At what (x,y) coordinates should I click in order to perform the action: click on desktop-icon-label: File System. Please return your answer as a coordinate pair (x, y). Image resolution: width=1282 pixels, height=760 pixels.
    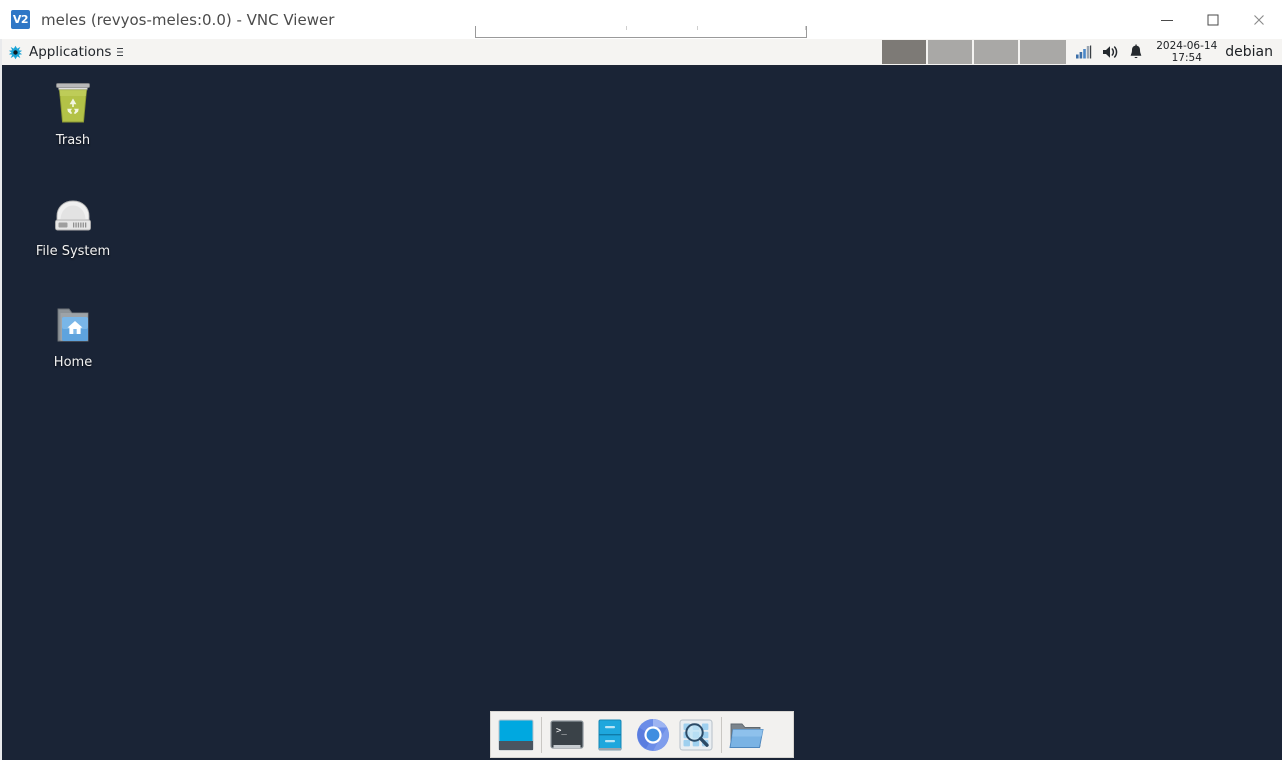
    Looking at the image, I should click on (73, 251).